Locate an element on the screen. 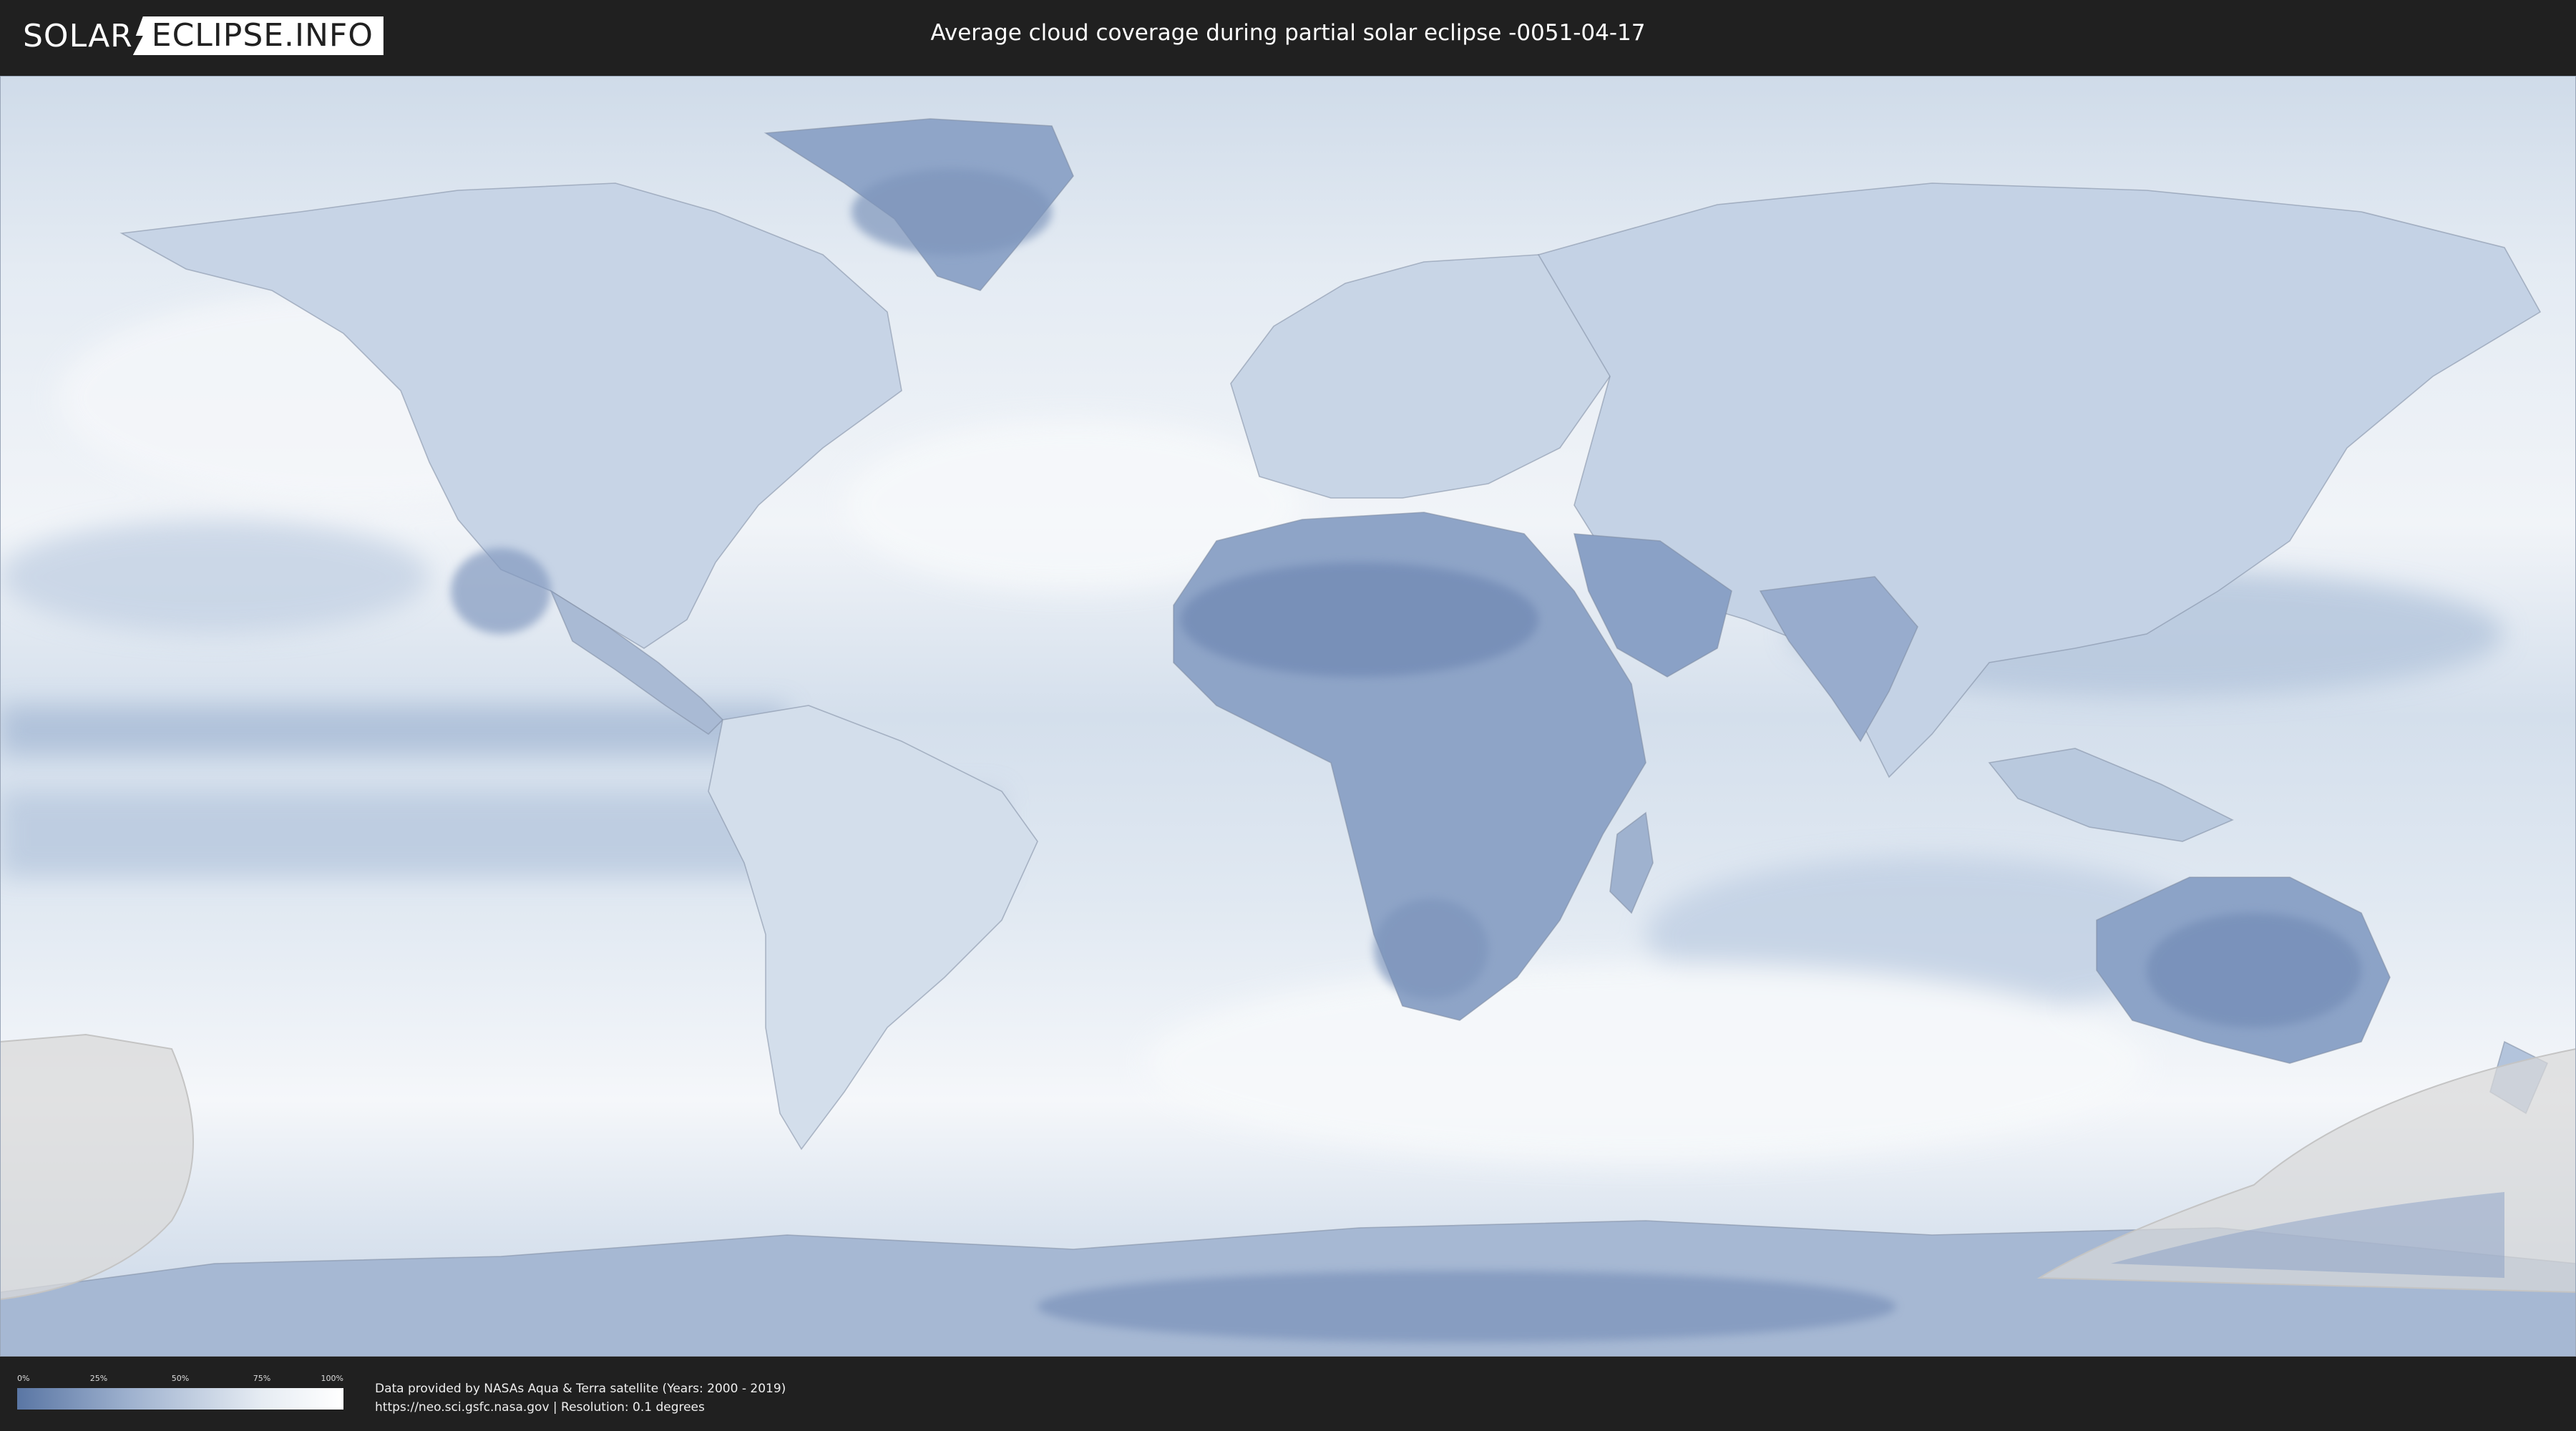 Image resolution: width=2576 pixels, height=1431 pixels. legend-tick-50: 50% is located at coordinates (180, 1378).